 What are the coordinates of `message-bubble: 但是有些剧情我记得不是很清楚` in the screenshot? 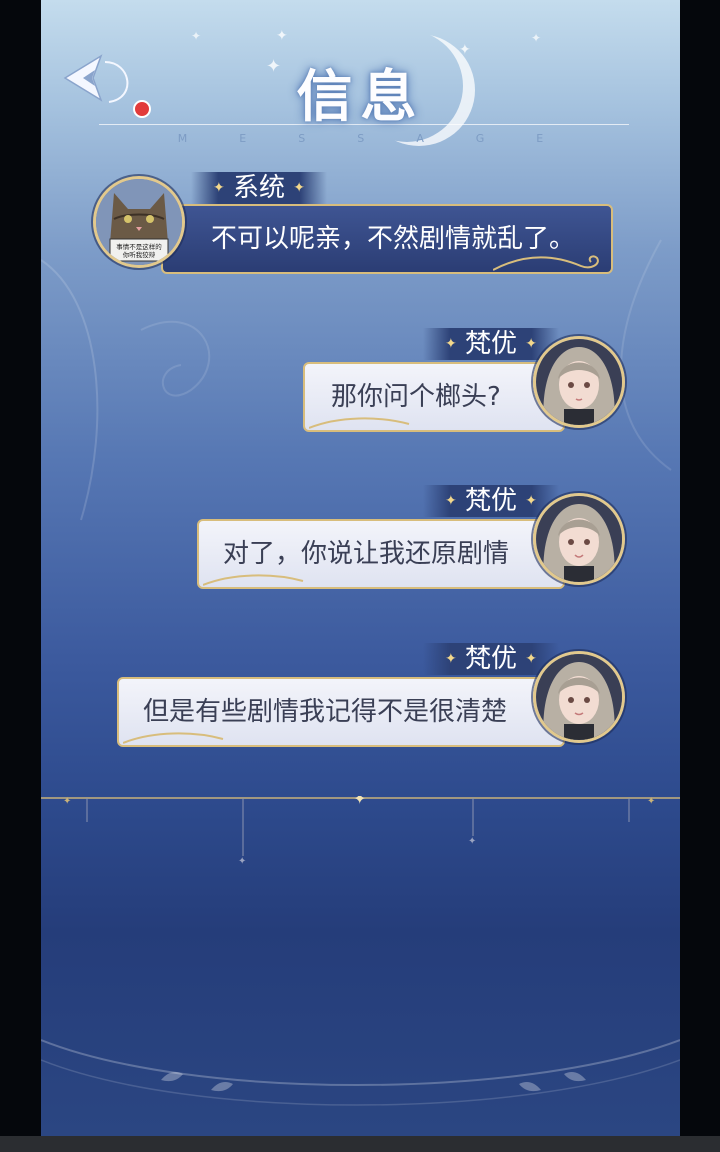 It's located at (341, 712).